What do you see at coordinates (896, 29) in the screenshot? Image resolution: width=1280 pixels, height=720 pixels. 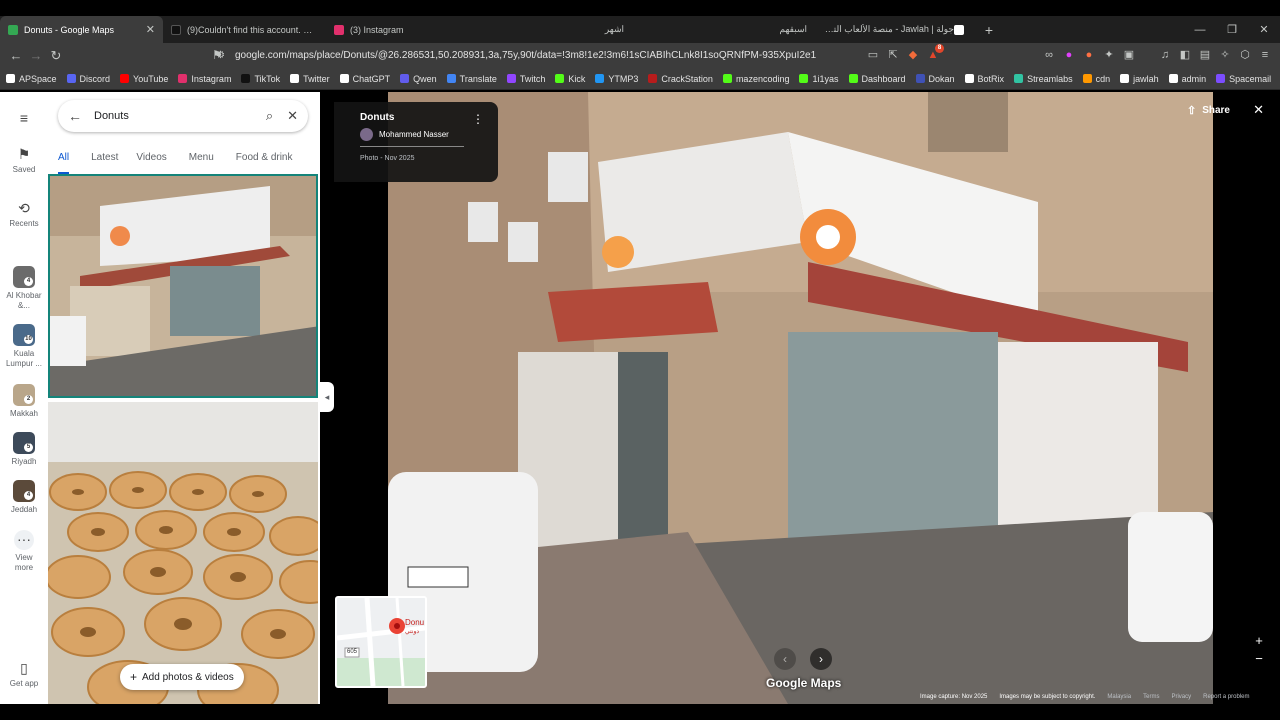 I see `tab-jawlah: جولة | Jawlah - منصة الألعاب التفاعلية` at bounding box center [896, 29].